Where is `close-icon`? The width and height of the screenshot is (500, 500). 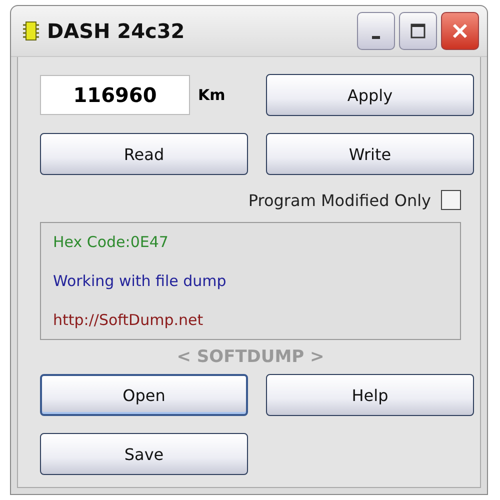
close-icon is located at coordinates (460, 31).